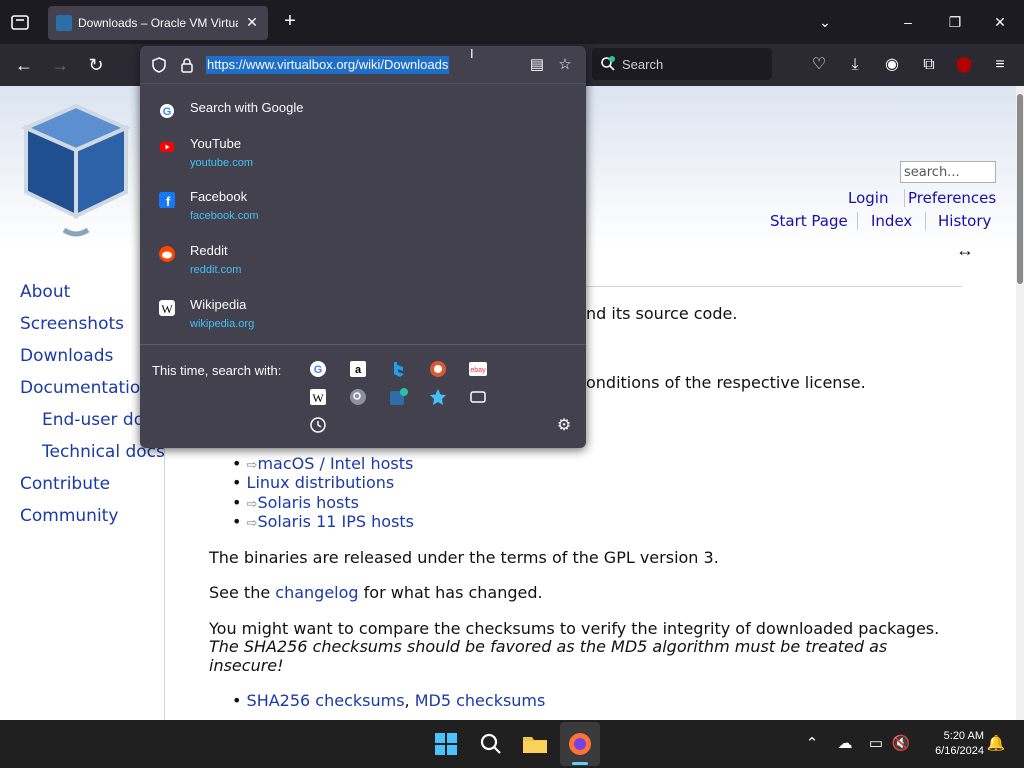 This screenshot has height=768, width=1024. What do you see at coordinates (891, 221) in the screenshot?
I see `index-link: Index` at bounding box center [891, 221].